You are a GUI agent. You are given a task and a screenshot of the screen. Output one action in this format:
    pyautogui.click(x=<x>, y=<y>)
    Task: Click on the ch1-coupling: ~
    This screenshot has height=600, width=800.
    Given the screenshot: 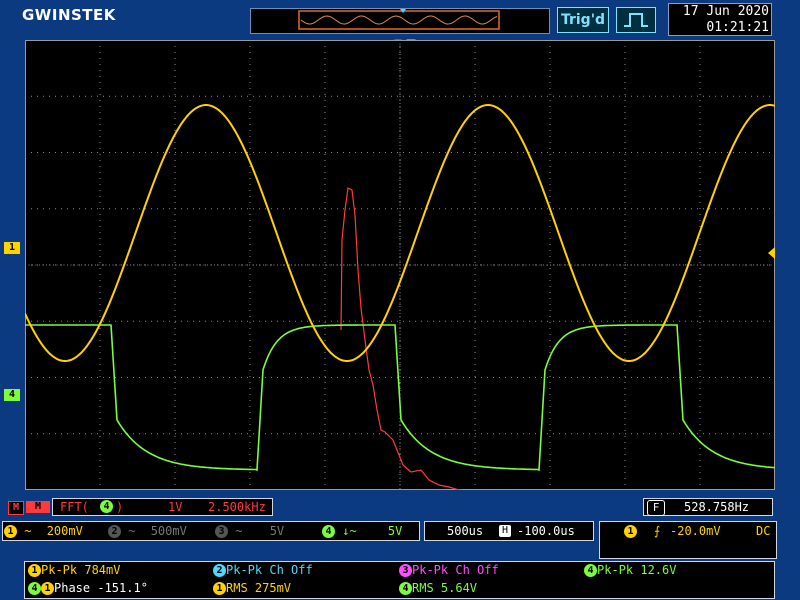 What is the action you would take?
    pyautogui.click(x=28, y=531)
    